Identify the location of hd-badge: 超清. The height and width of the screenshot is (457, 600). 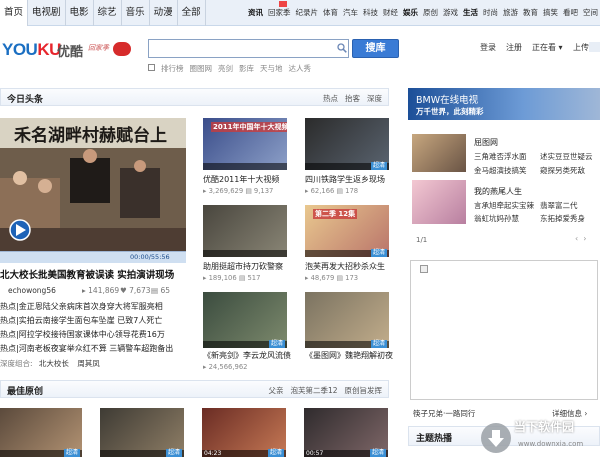
(378, 253).